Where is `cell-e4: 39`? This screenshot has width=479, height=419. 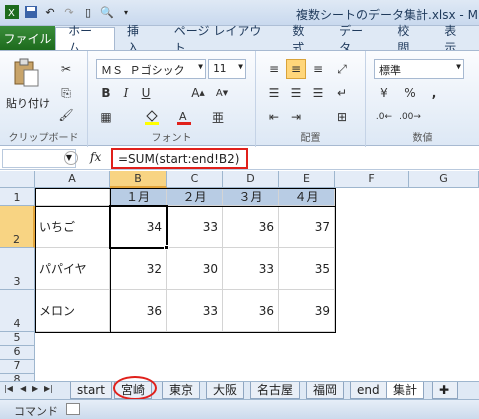
cell-e4: 39 is located at coordinates (307, 311).